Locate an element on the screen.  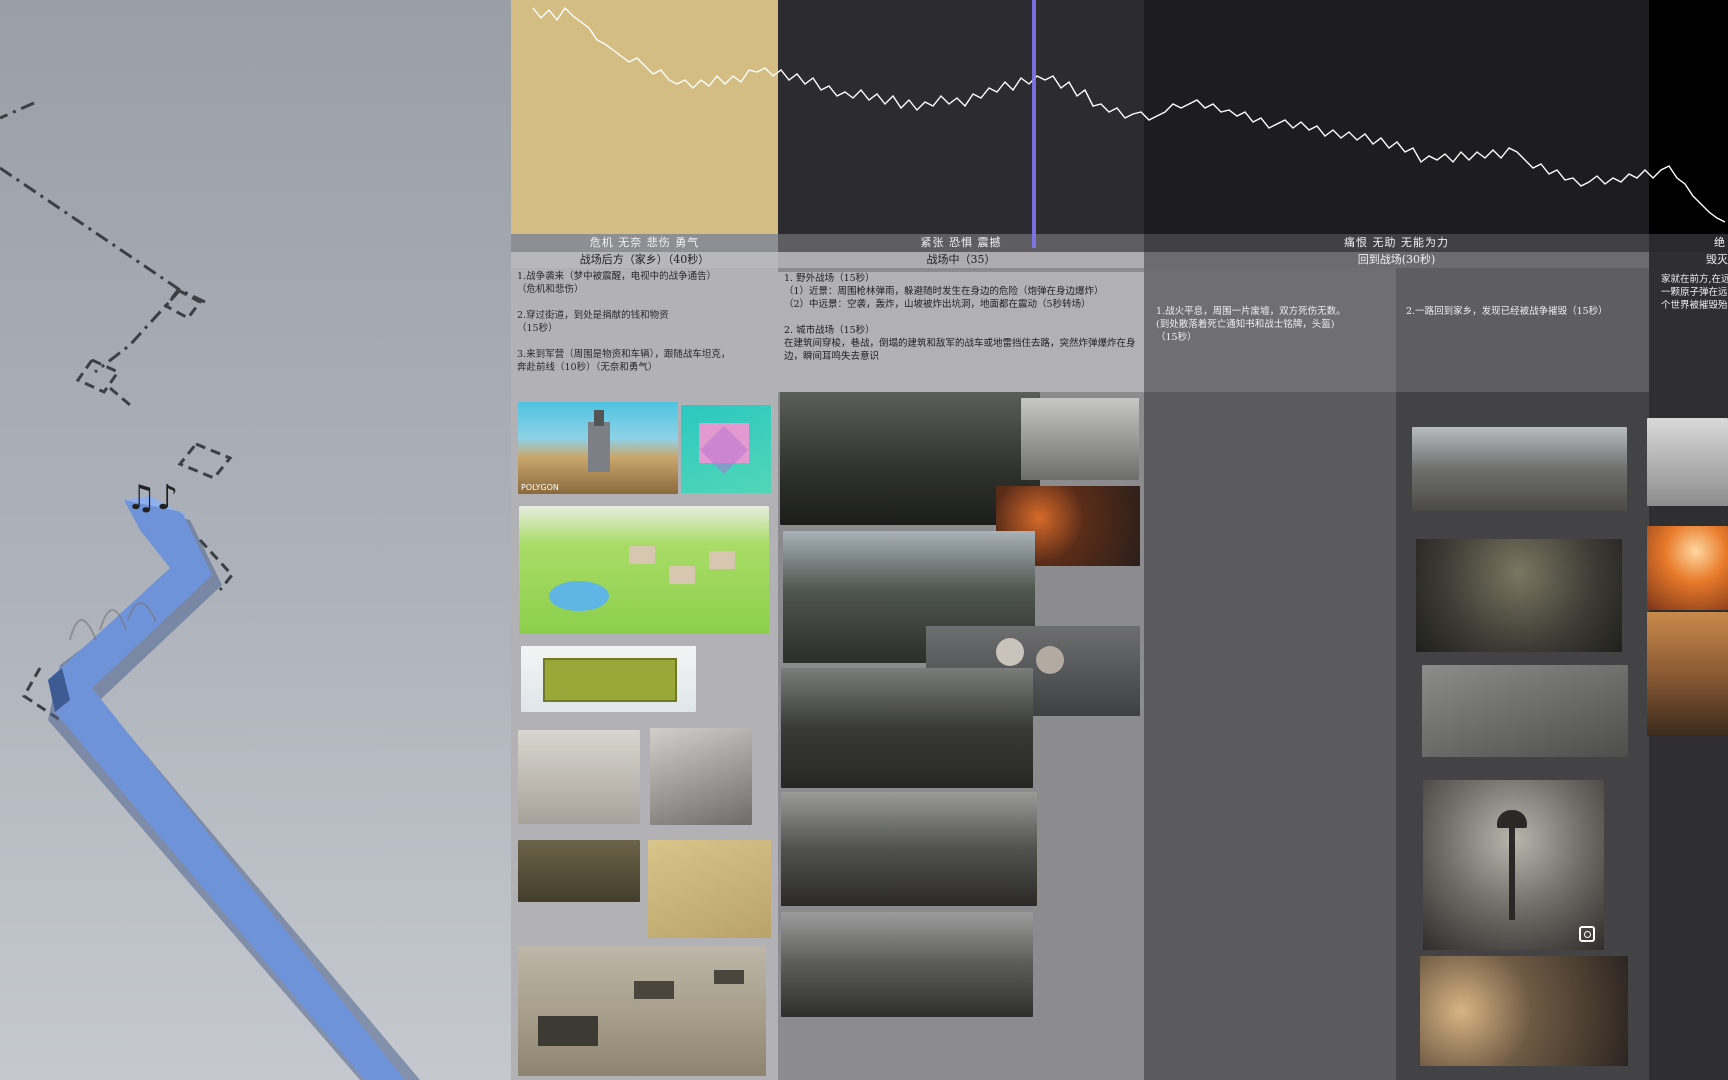
section-mood: 紧张 恐惧 震撼 is located at coordinates (961, 243).